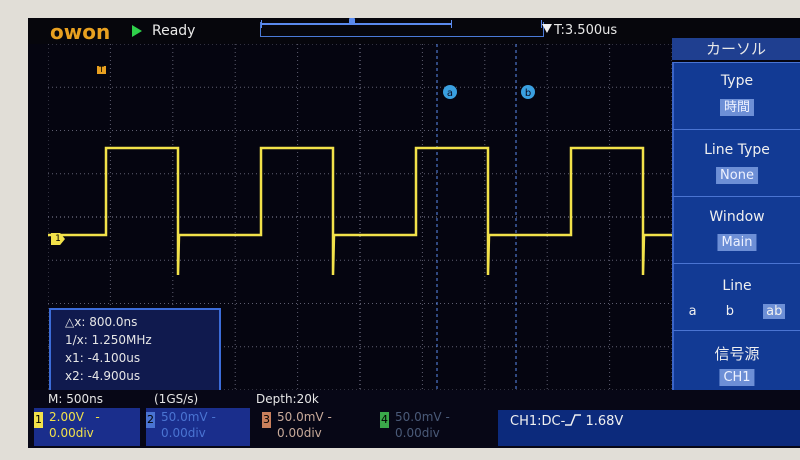 The height and width of the screenshot is (460, 800). What do you see at coordinates (737, 81) in the screenshot?
I see `menu-item-label: Type` at bounding box center [737, 81].